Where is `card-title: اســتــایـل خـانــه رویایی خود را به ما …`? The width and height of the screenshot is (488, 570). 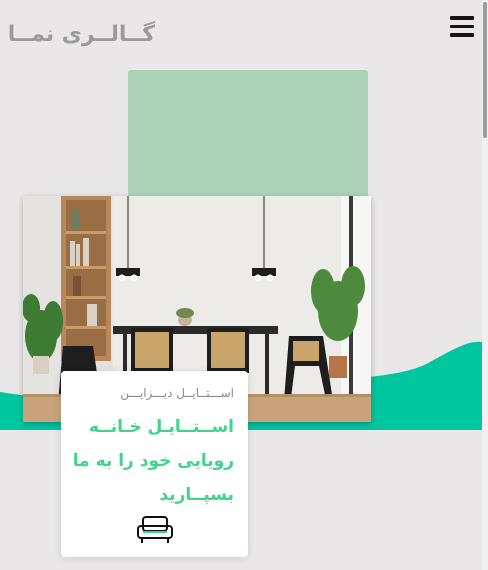
card-title: اســتــایـل خـانــه رویایی خود را به ما … is located at coordinates (151, 461).